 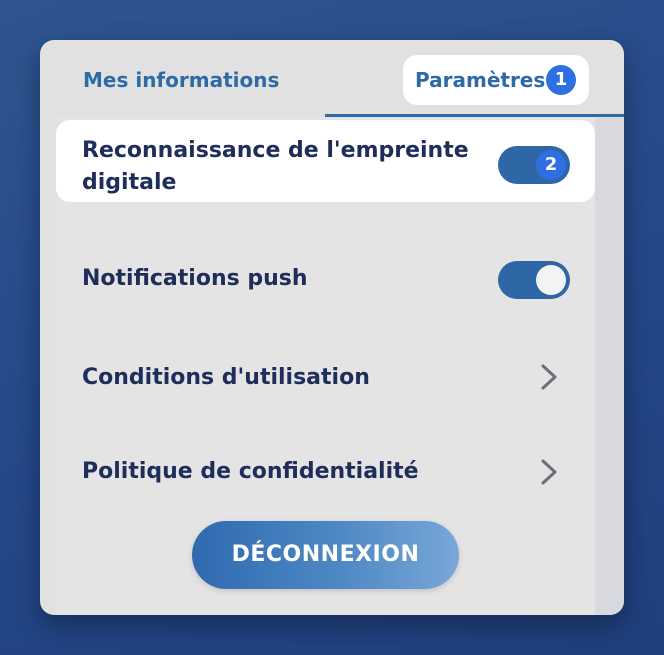 I want to click on logout-button: DÉCONNEXION, so click(x=325, y=555).